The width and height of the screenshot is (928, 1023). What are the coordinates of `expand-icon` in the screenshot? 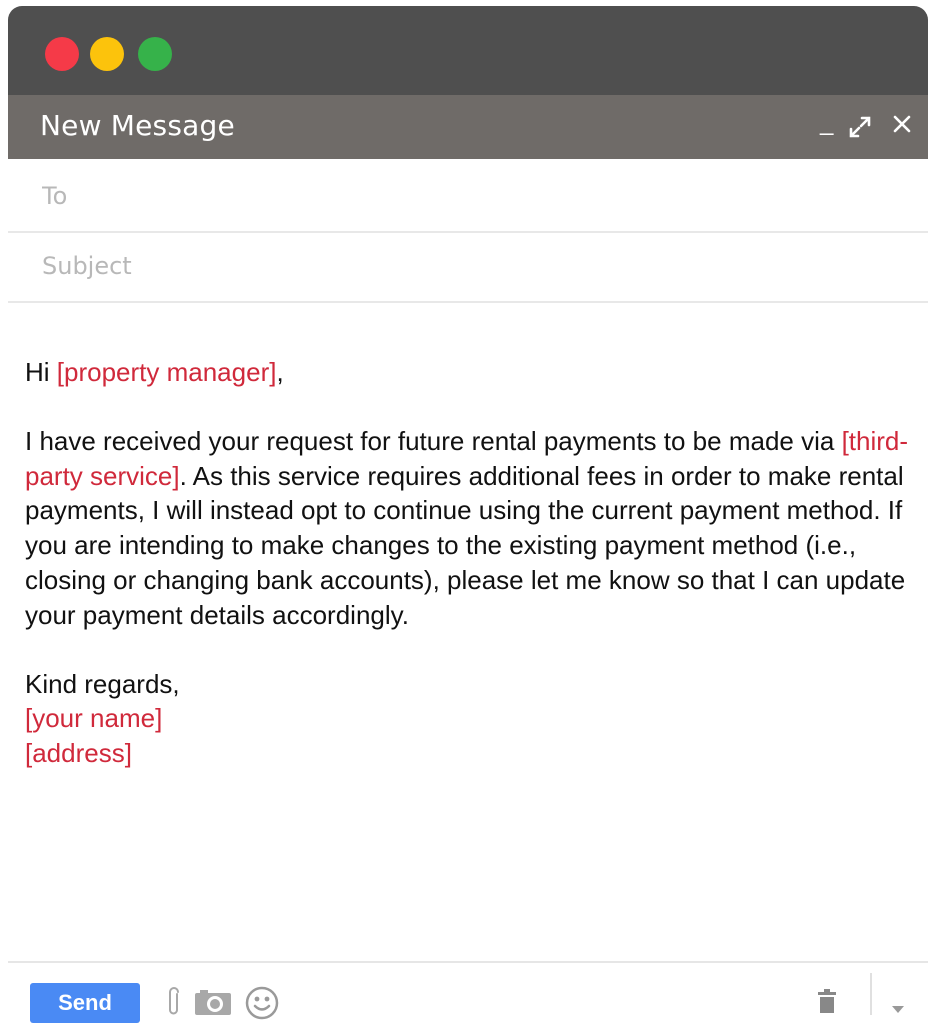 It's located at (860, 129).